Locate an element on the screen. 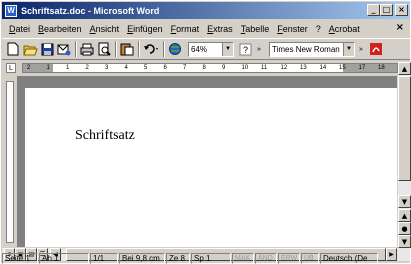 Image resolution: width=411 pixels, height=264 pixels. status-track-changes: ÄND is located at coordinates (266, 258).